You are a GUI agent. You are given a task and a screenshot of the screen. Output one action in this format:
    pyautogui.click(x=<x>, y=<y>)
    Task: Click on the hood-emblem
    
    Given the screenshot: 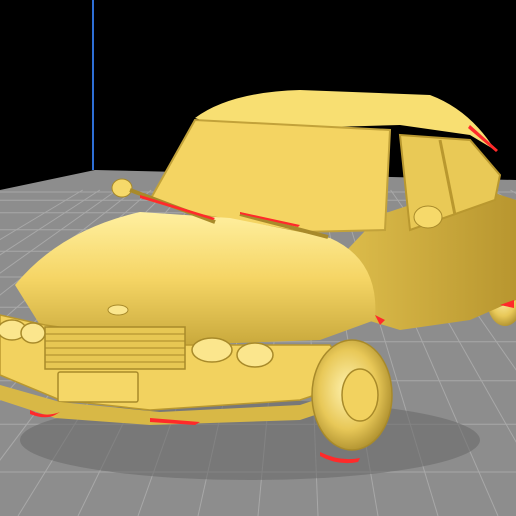 What is the action you would take?
    pyautogui.click(x=118, y=310)
    